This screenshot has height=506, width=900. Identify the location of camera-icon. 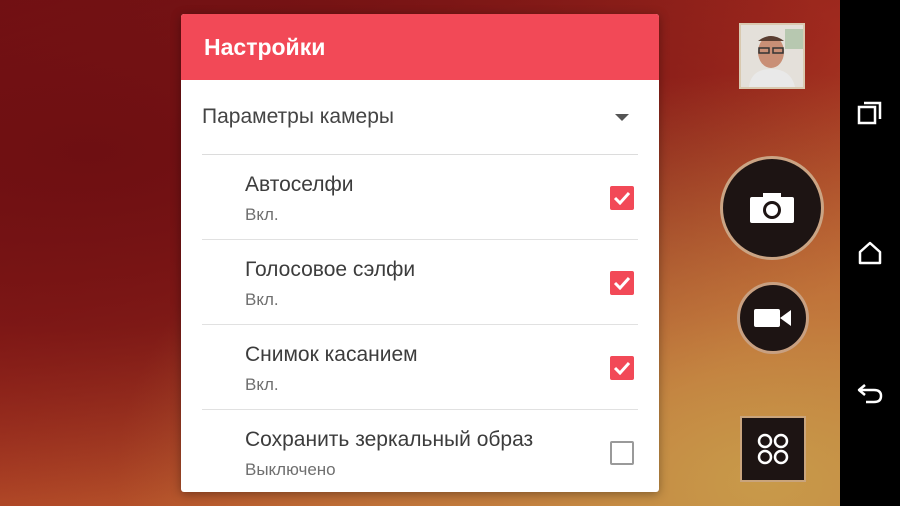
(772, 208).